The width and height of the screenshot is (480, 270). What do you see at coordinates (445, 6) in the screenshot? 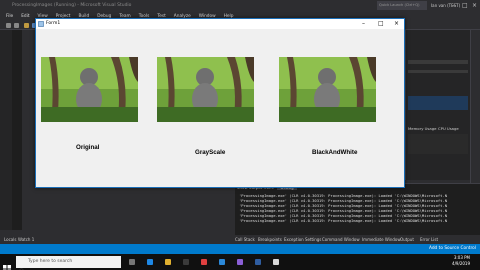
I see `user-name: Ian van (TEST)` at bounding box center [445, 6].